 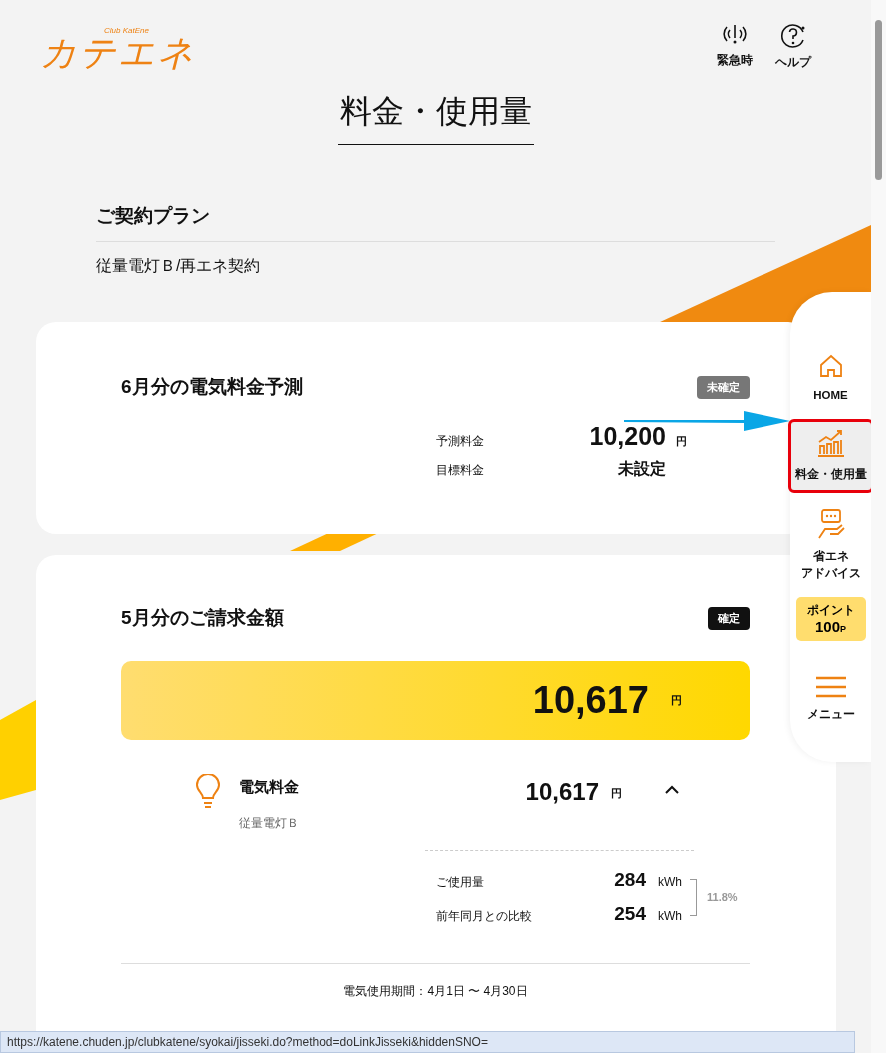 I want to click on row-label: 予測料金, so click(x=460, y=441).